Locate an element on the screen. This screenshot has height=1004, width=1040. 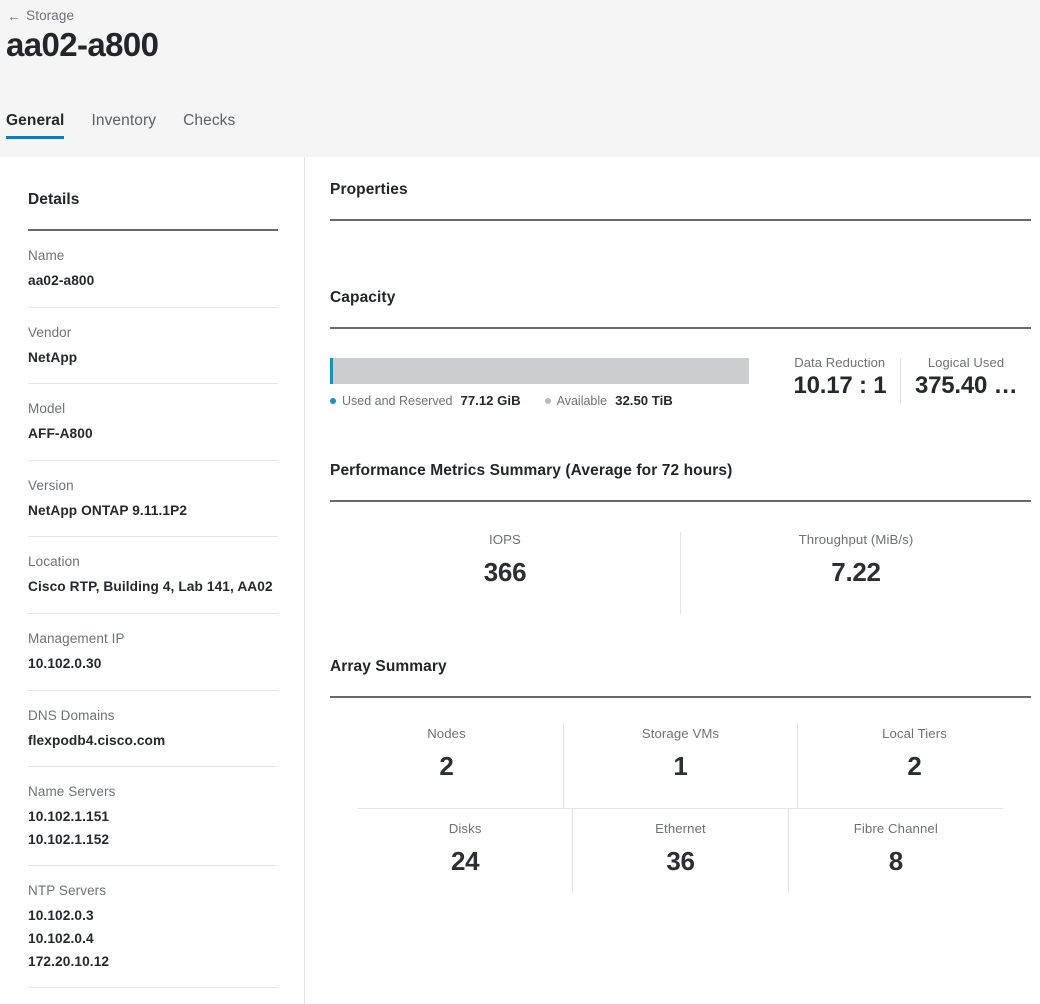
breadcrumb-label: Storage is located at coordinates (50, 15).